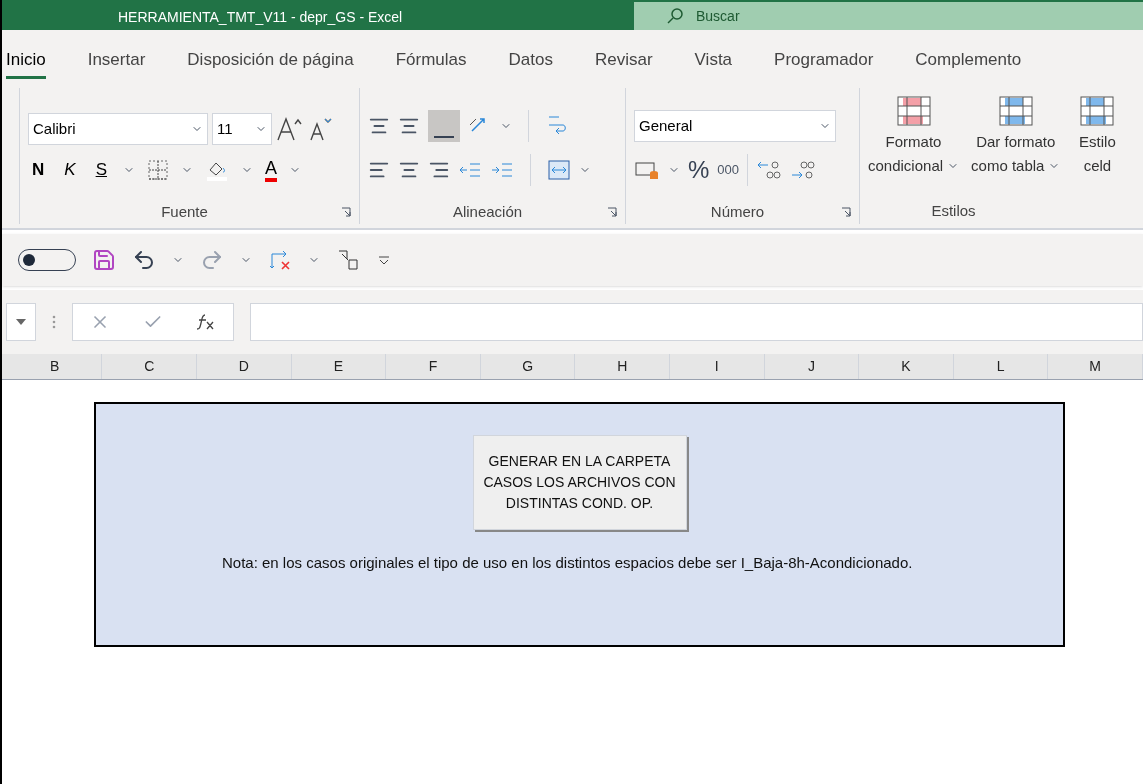  What do you see at coordinates (270, 170) in the screenshot?
I see `font-color-button: A` at bounding box center [270, 170].